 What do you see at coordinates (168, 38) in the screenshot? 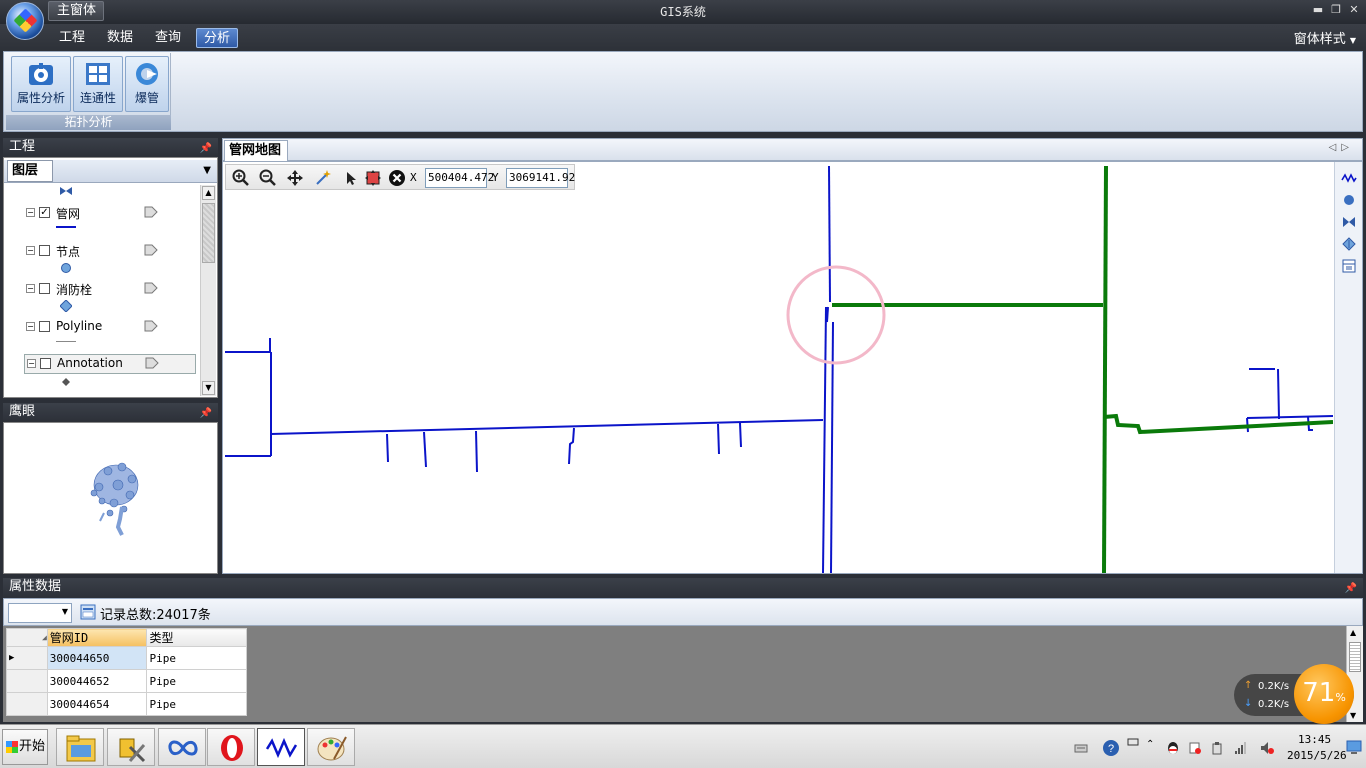
I see `menu-query: 查询` at bounding box center [168, 38].